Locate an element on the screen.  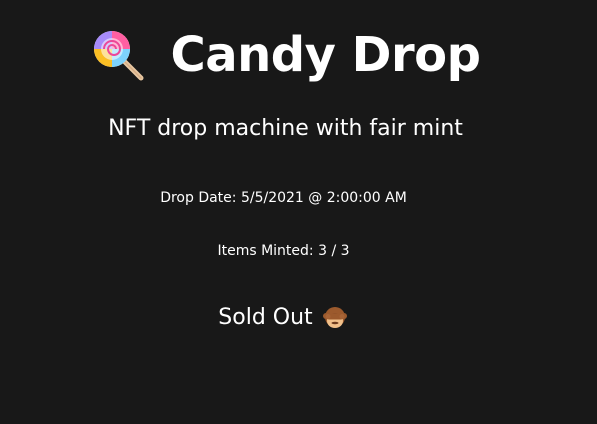
drop-date-line: Drop Date: 5/5/2021 @ 2:00:00 AM is located at coordinates (283, 198).